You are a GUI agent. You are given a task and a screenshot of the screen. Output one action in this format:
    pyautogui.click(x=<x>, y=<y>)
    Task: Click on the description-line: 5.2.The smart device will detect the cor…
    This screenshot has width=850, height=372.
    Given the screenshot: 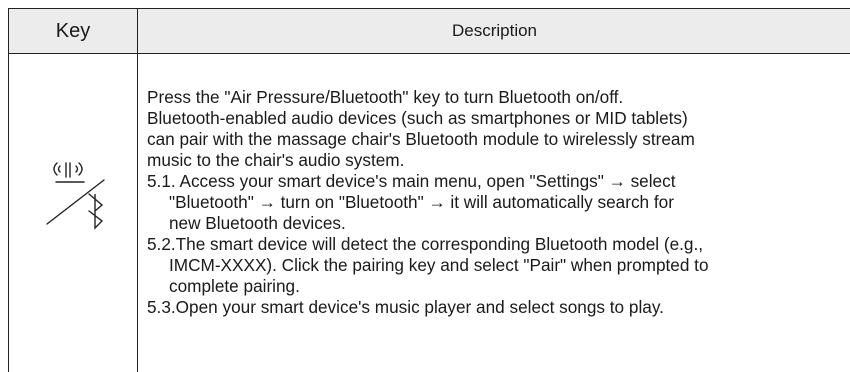 What is the action you would take?
    pyautogui.click(x=425, y=244)
    